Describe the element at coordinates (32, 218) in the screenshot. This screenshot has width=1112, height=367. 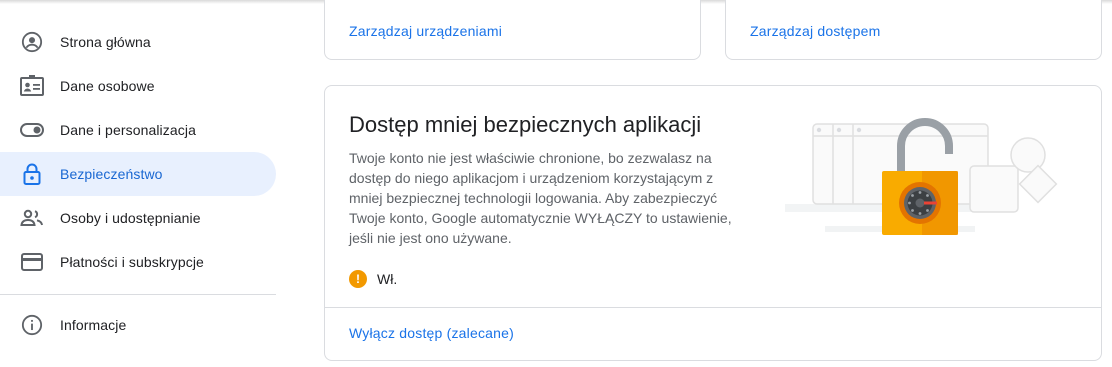
I see `people-icon` at that location.